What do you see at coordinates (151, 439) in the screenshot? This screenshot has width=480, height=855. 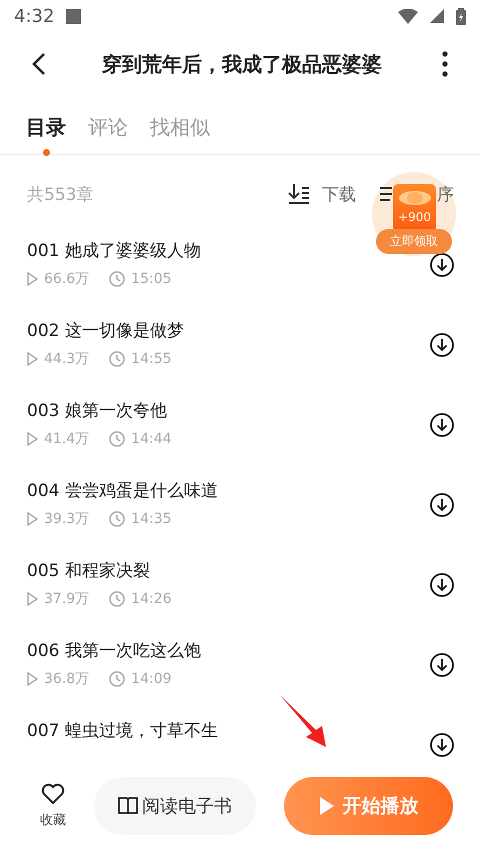 I see `chapter-duration: 14:44` at bounding box center [151, 439].